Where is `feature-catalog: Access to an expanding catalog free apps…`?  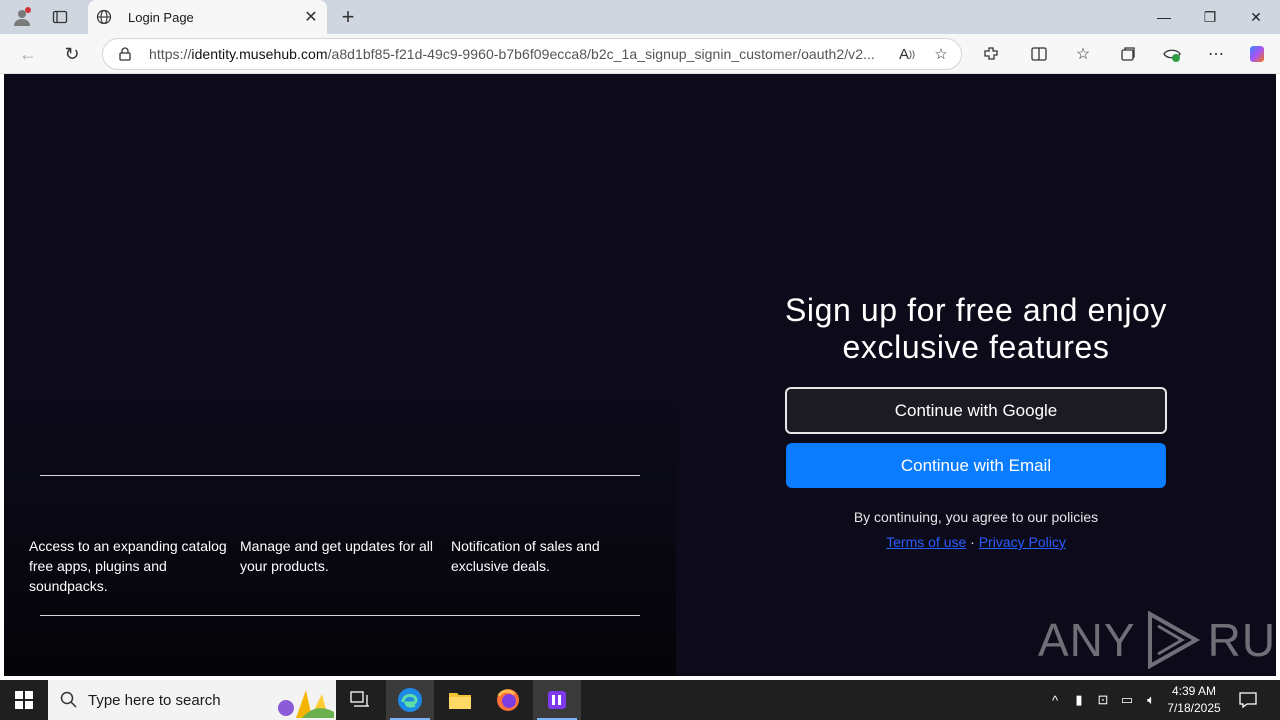
feature-catalog: Access to an expanding catalog free apps… is located at coordinates (128, 566).